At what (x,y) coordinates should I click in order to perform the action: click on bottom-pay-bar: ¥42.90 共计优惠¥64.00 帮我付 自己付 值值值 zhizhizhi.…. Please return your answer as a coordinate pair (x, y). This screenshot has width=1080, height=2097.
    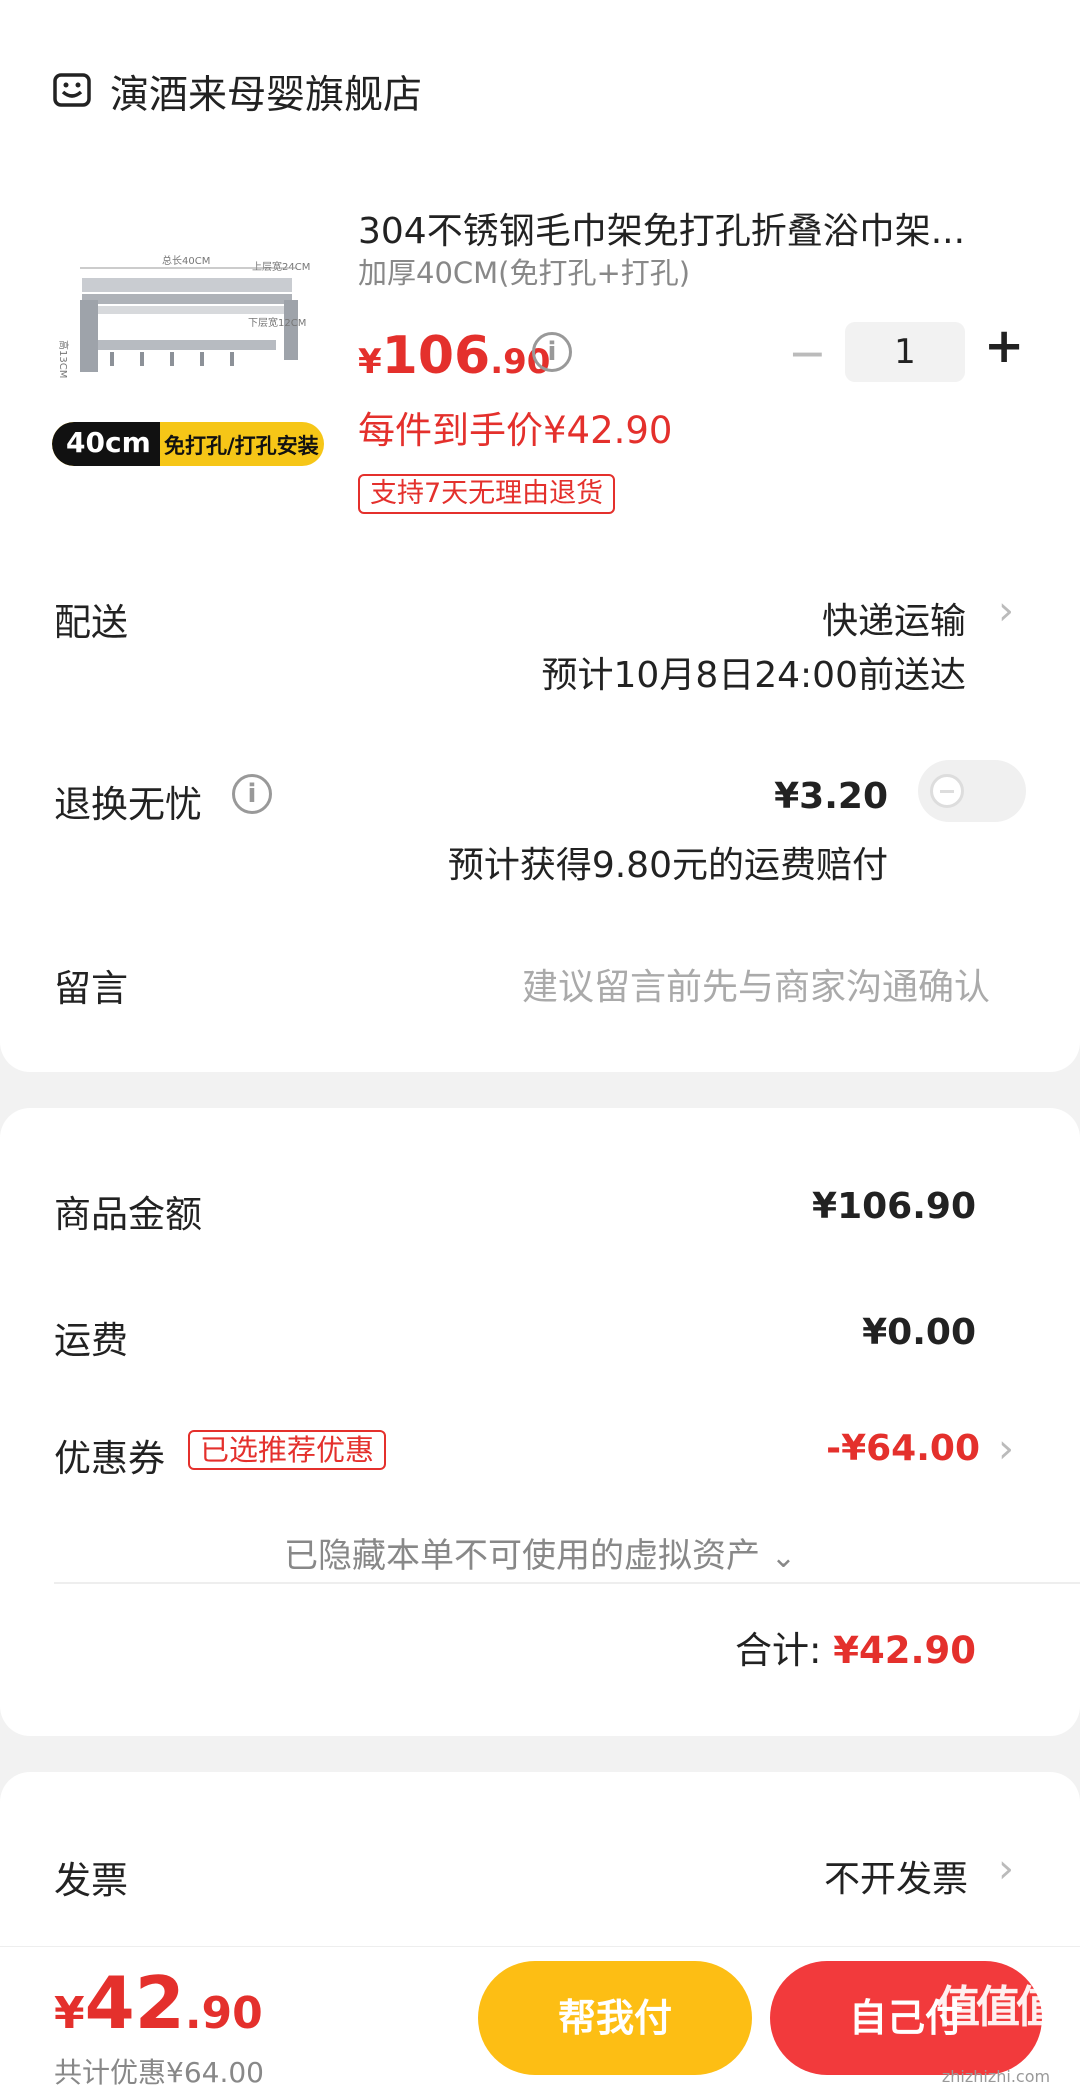
    Looking at the image, I should click on (540, 2021).